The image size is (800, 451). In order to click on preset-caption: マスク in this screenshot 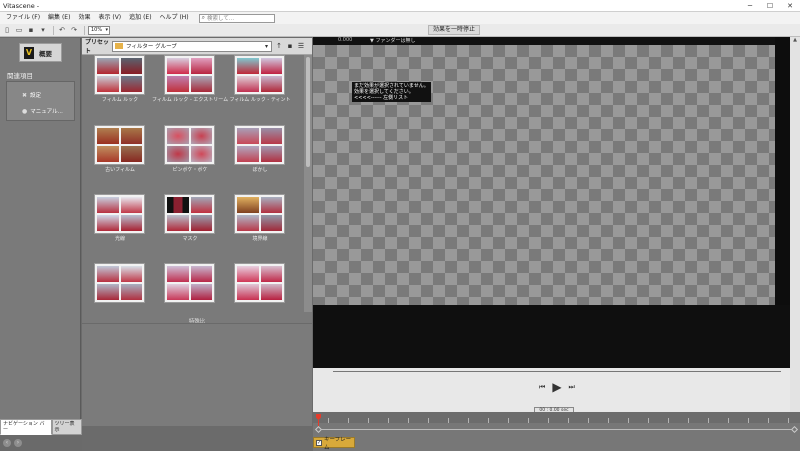, I will do `click(190, 239)`.